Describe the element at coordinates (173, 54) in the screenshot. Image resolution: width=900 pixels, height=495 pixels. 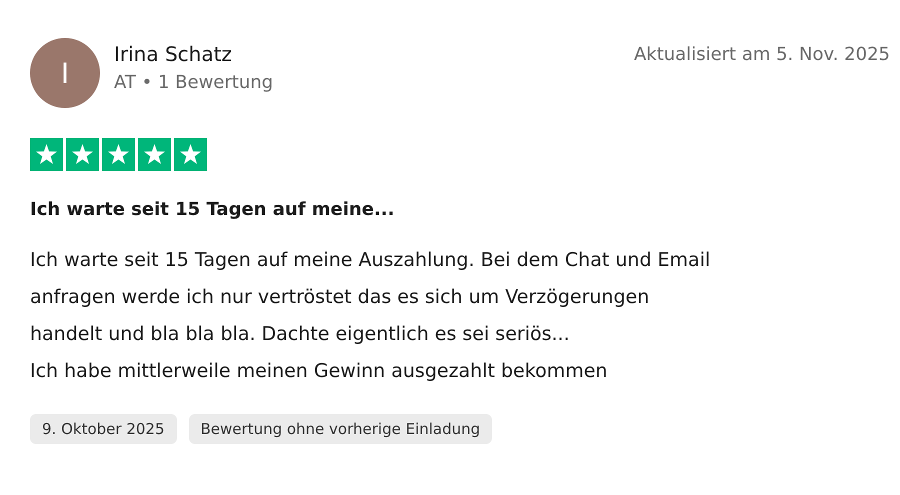
I see `author-name: Irina Schatz` at that location.